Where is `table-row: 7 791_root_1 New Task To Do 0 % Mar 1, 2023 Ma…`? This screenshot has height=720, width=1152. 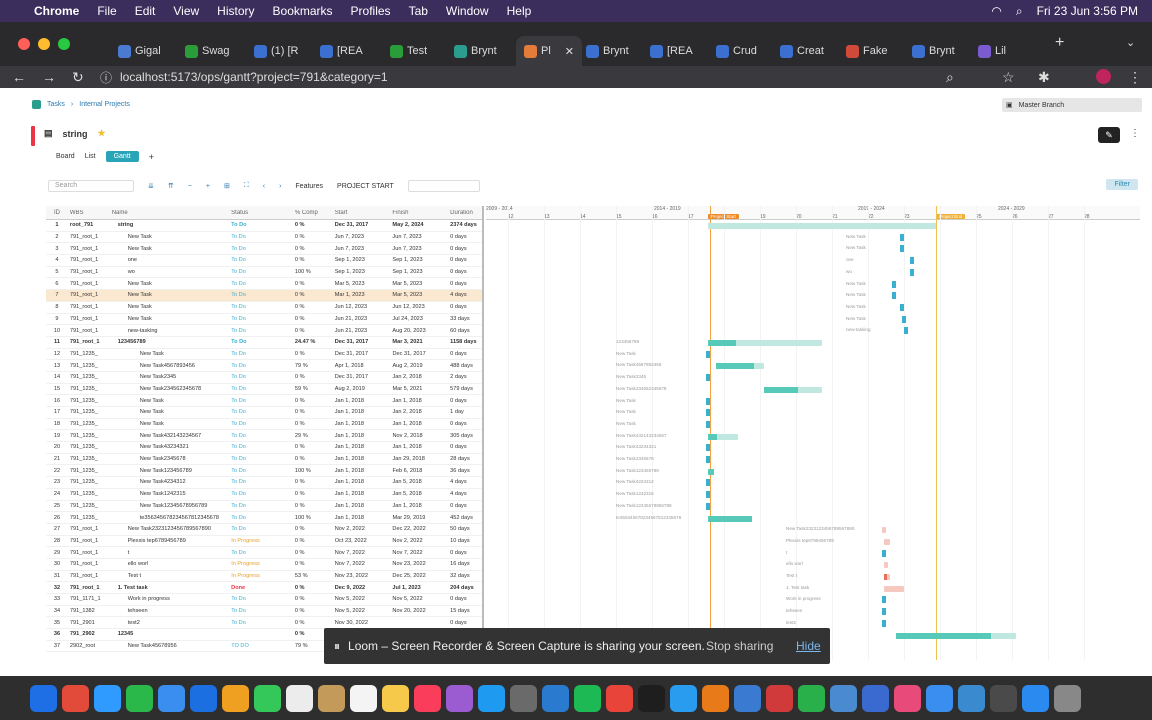
table-row: 7 791_root_1 New Task To Do 0 % Mar 1, 2023 Ma… is located at coordinates (264, 296).